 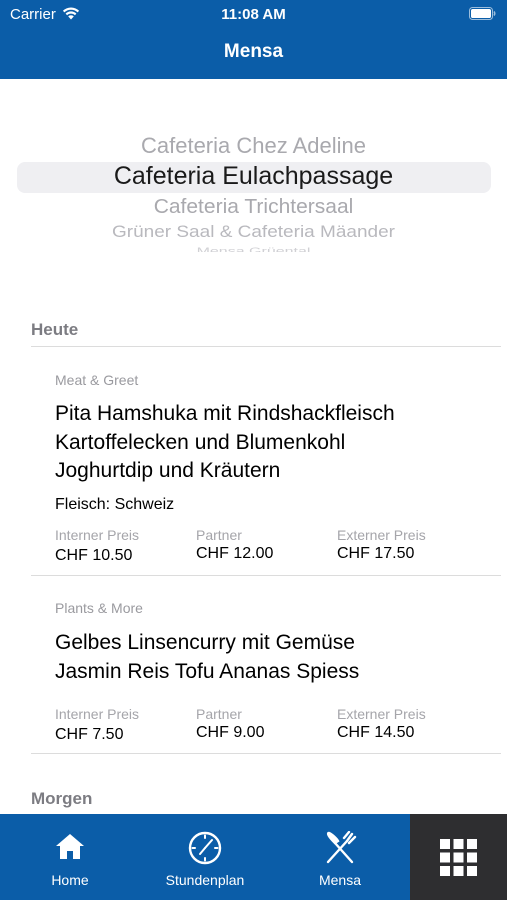 What do you see at coordinates (376, 732) in the screenshot?
I see `price-value-external: CHF 14.50` at bounding box center [376, 732].